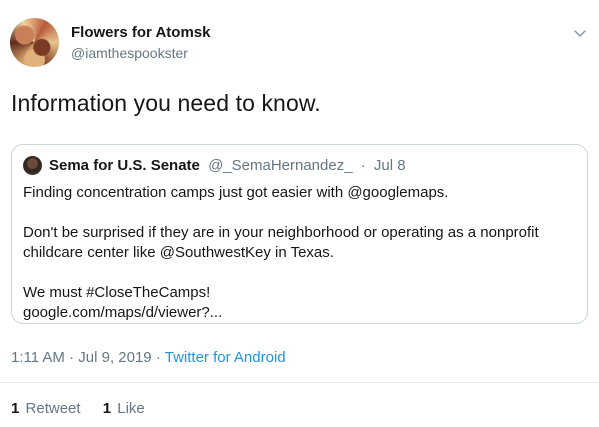 This screenshot has width=599, height=427. What do you see at coordinates (117, 292) in the screenshot?
I see `quoted-line: We must #CloseTheCamps!` at bounding box center [117, 292].